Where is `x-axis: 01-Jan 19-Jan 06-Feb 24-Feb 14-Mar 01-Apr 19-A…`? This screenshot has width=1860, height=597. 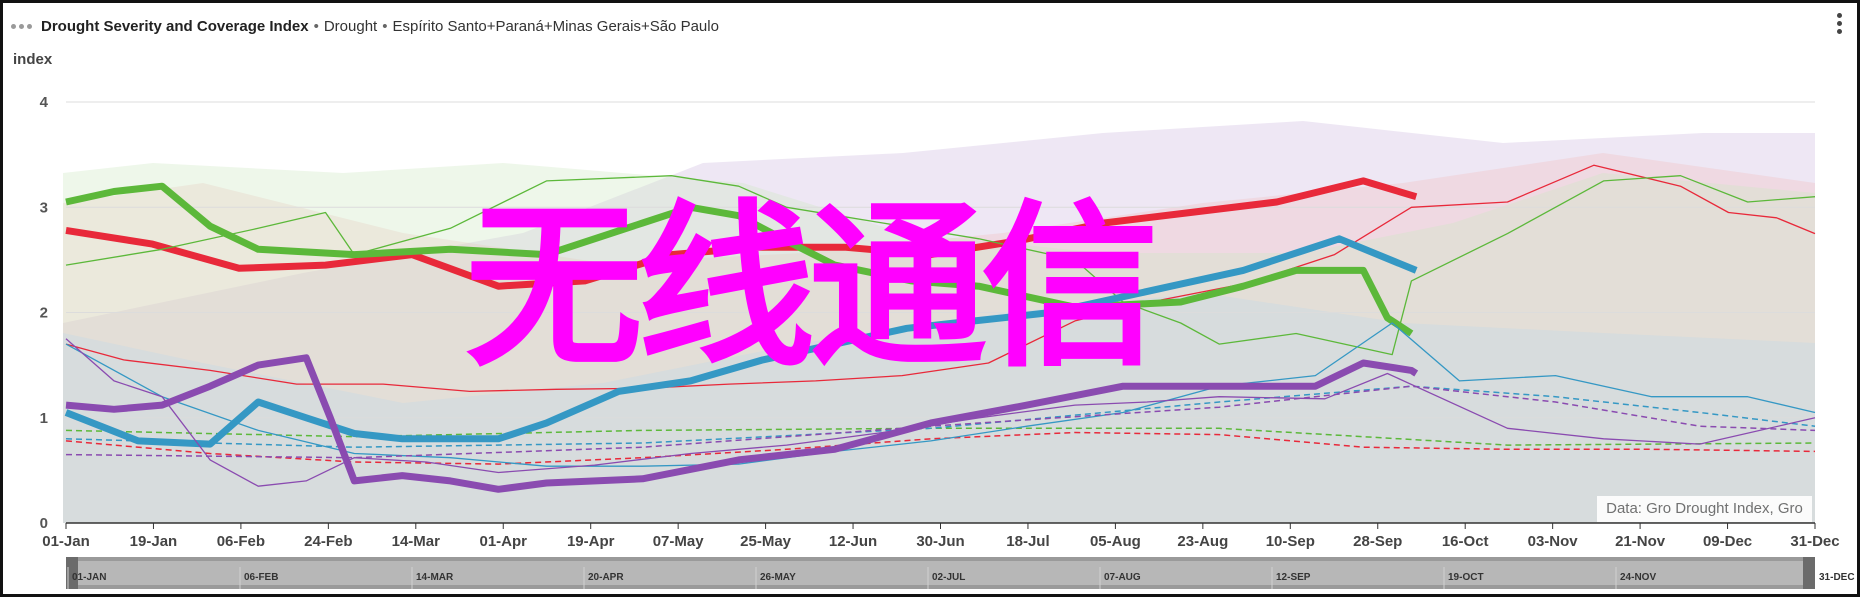
x-axis: 01-Jan 19-Jan 06-Feb 24-Feb 14-Mar 01-Apr 19-A… is located at coordinates (941, 536).